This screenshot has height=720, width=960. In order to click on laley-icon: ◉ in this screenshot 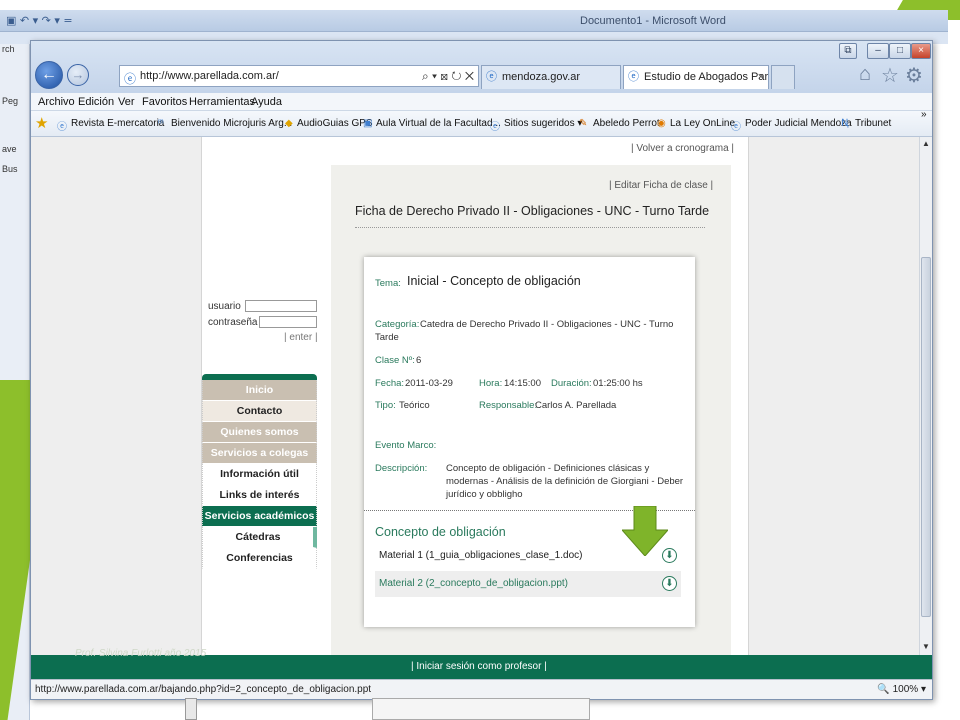, I will do `click(661, 123)`.